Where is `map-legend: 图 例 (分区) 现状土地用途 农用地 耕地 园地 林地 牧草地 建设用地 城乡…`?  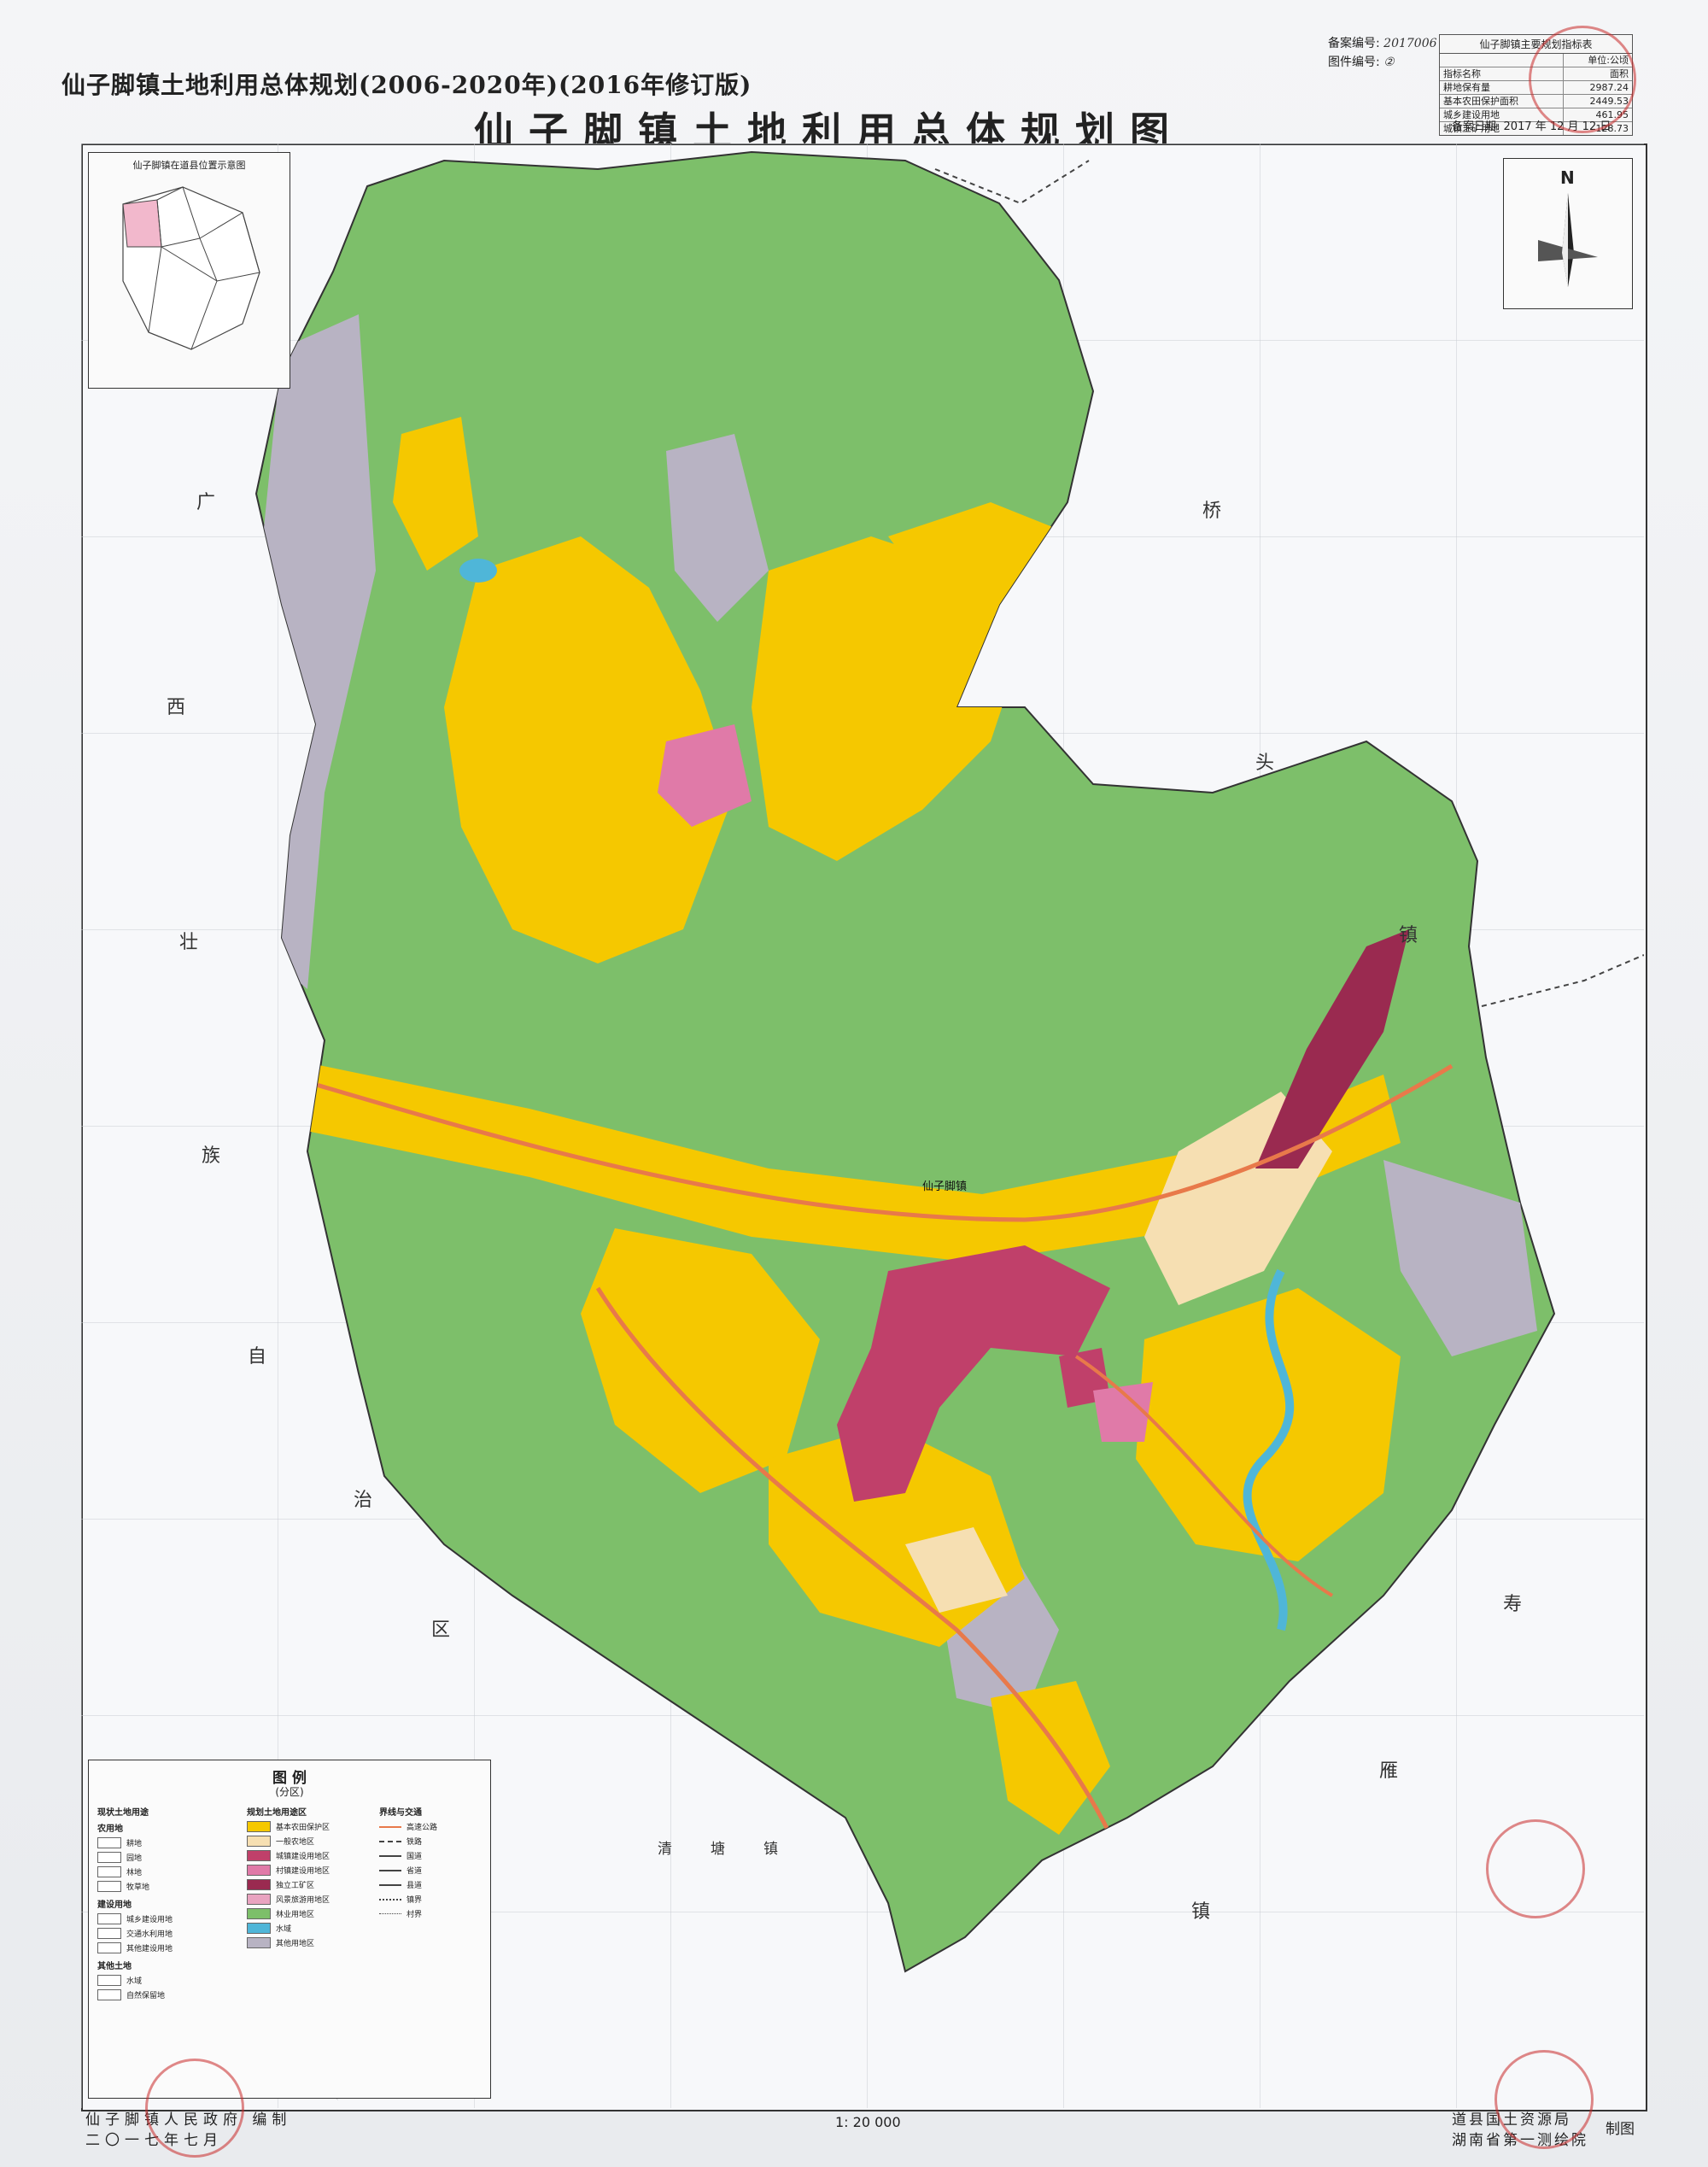 map-legend: 图 例 (分区) 现状土地用途 农用地 耕地 园地 林地 牧草地 建设用地 城乡… is located at coordinates (289, 1929).